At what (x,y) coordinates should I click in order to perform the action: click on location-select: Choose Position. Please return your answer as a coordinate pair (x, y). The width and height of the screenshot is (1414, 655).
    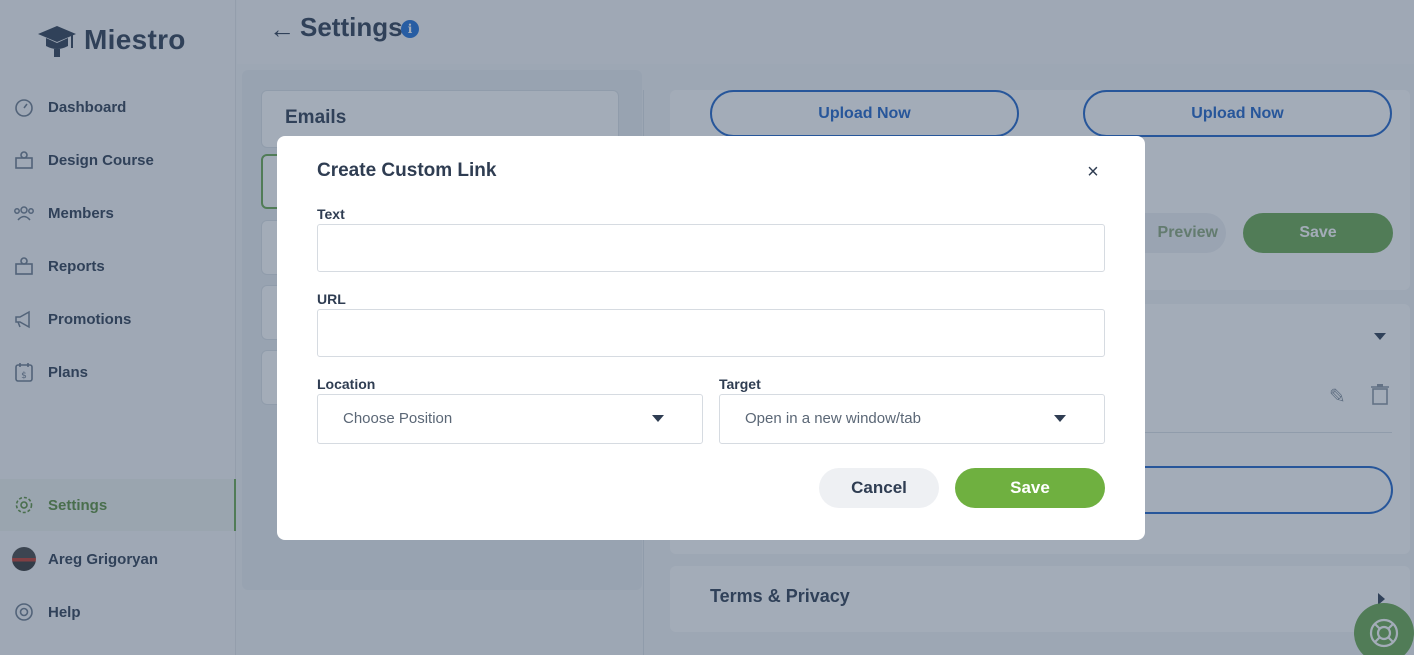
    Looking at the image, I should click on (510, 419).